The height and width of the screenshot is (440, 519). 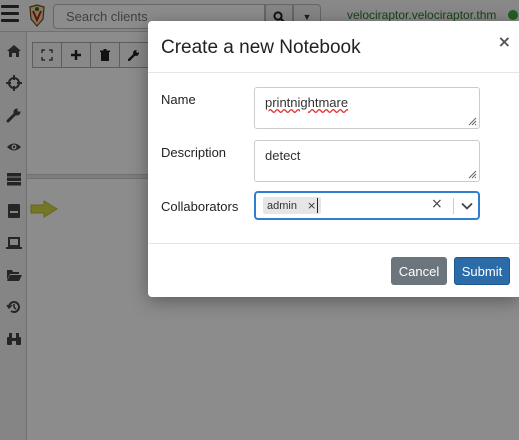 I want to click on text-cursor, so click(x=317, y=205).